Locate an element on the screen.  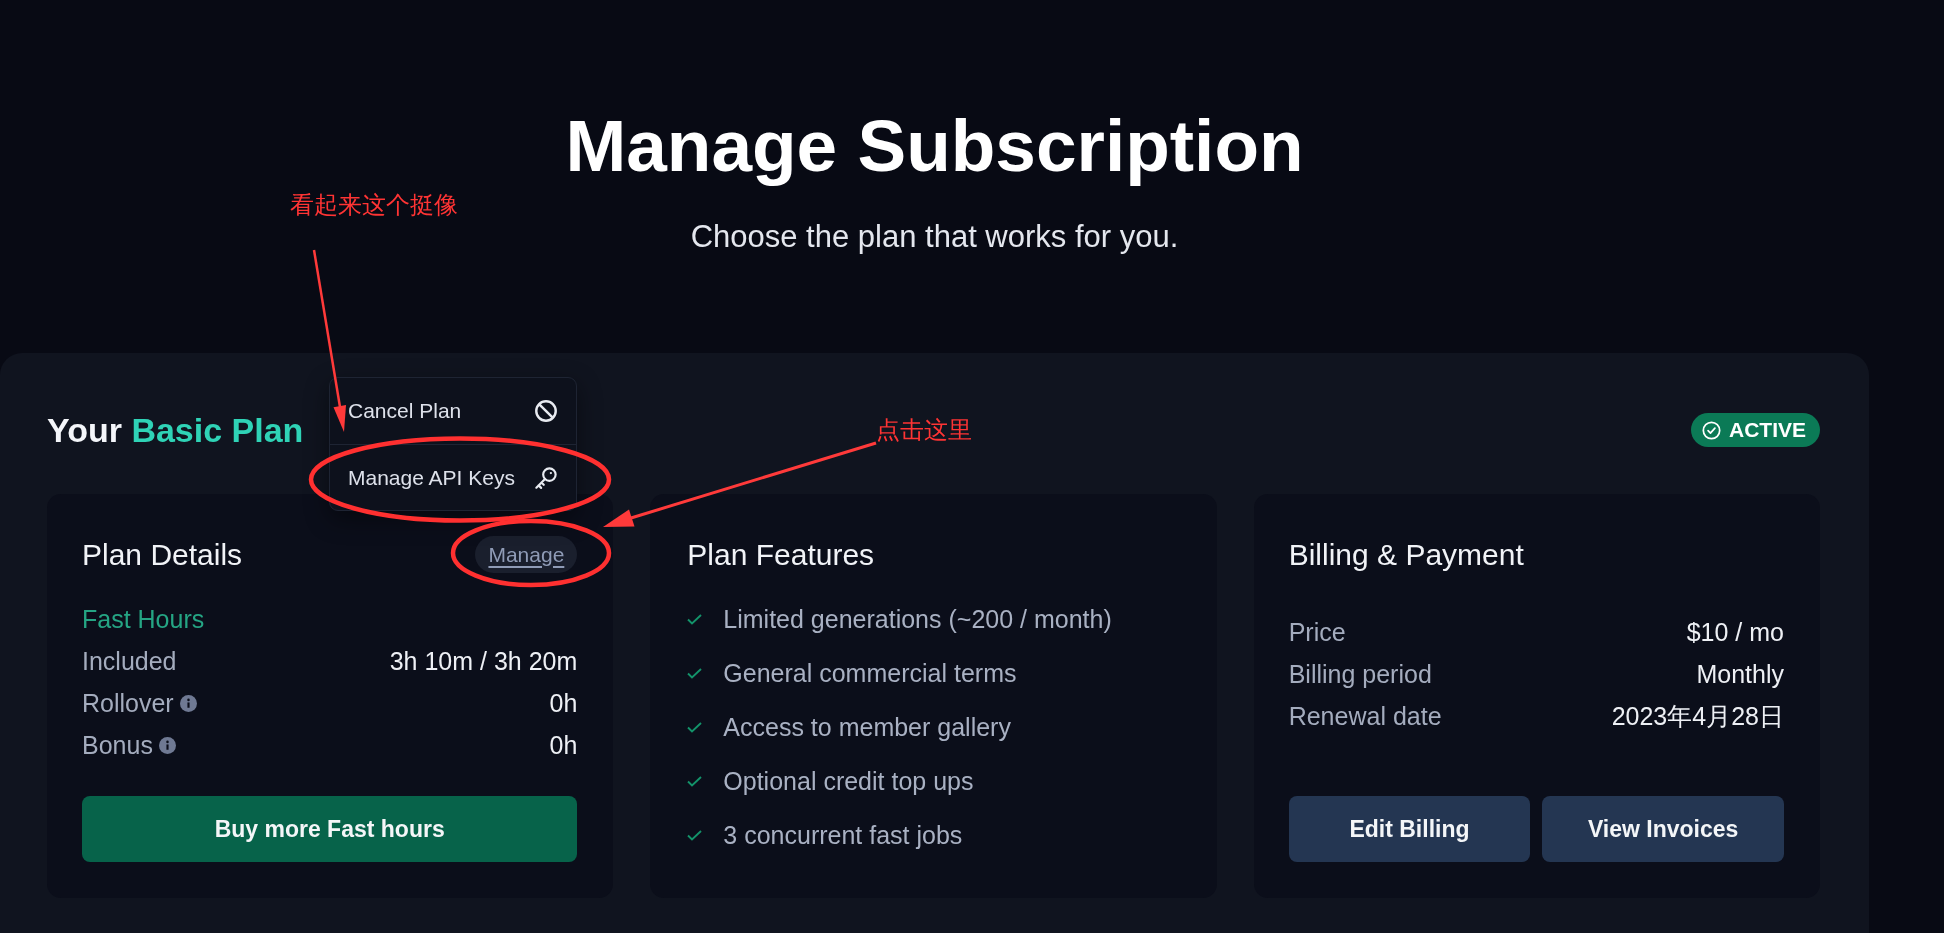
menu-item: Manage API Keys is located at coordinates (453, 477).